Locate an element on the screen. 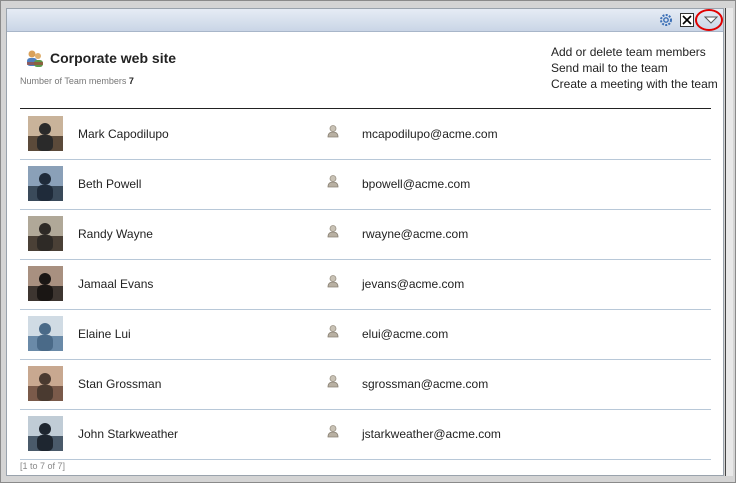  member-email: sgrossman@acme.com is located at coordinates (425, 384).